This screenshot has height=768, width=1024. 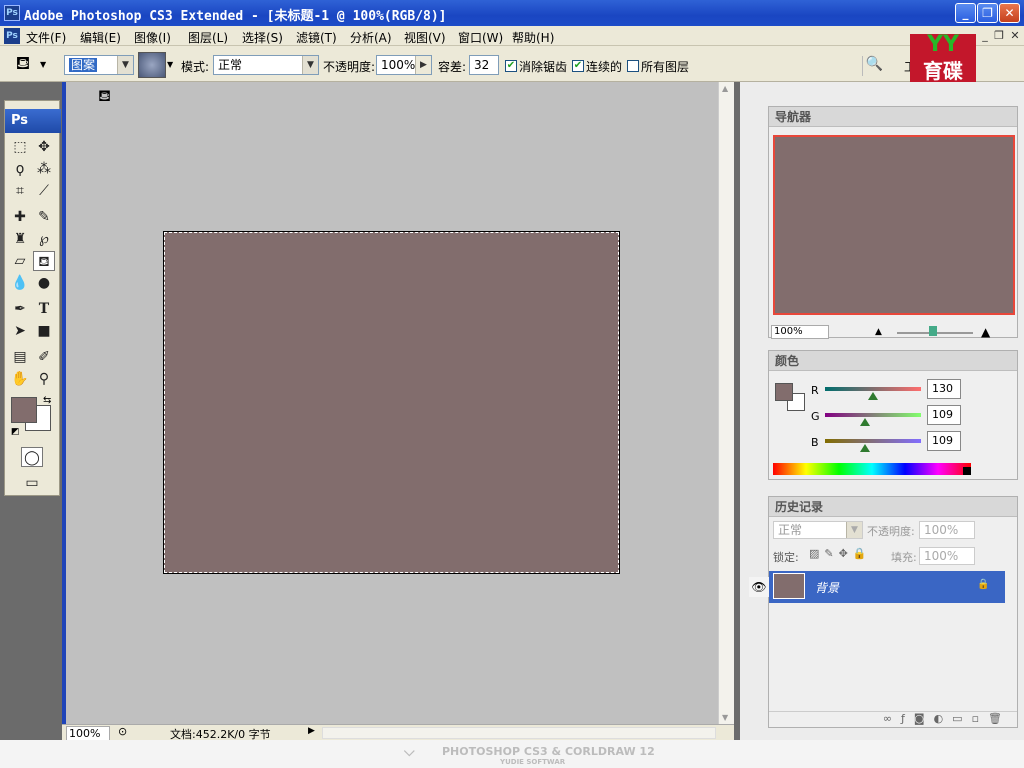 I want to click on menu-image: 图像(I), so click(x=152, y=37).